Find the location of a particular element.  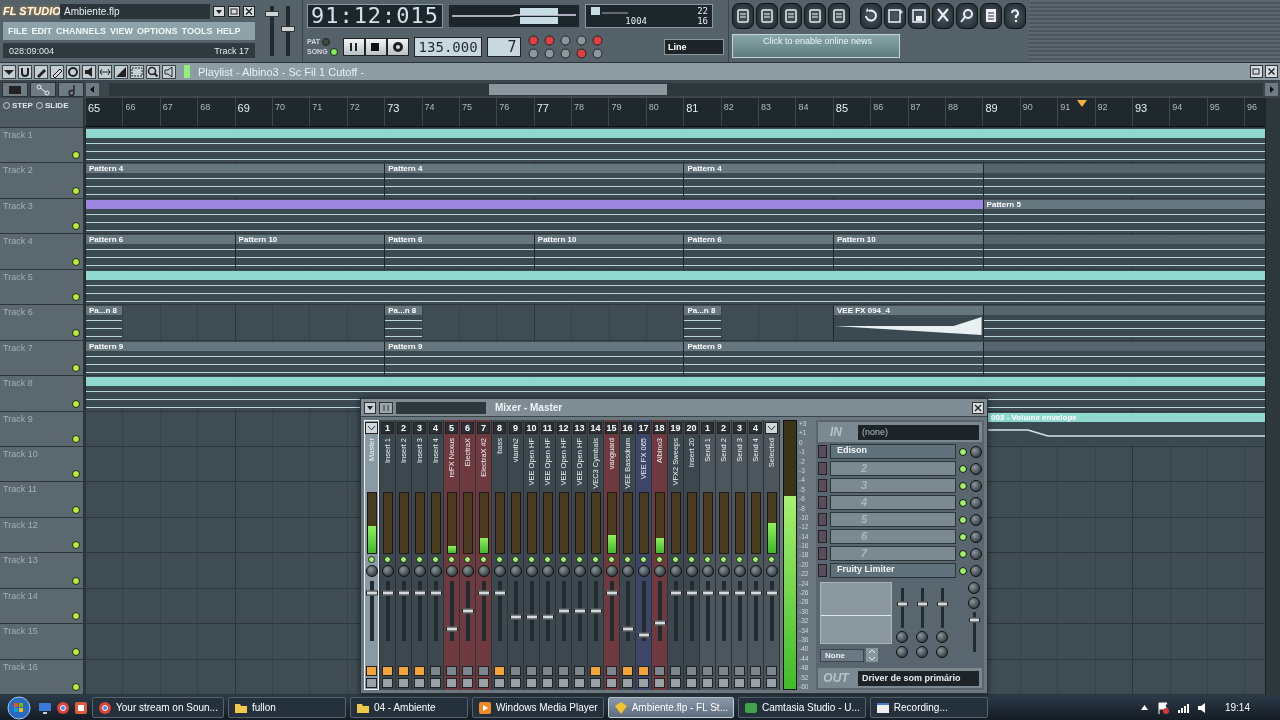

app-icon is located at coordinates (81, 707).